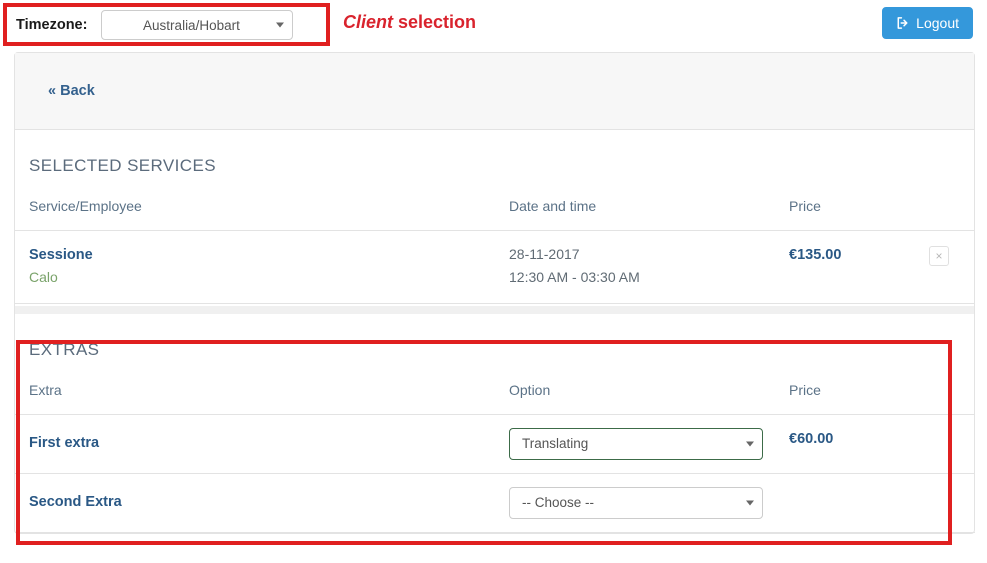 This screenshot has height=563, width=987. I want to click on selected-services-title: SELECTED SERVICES, so click(122, 165).